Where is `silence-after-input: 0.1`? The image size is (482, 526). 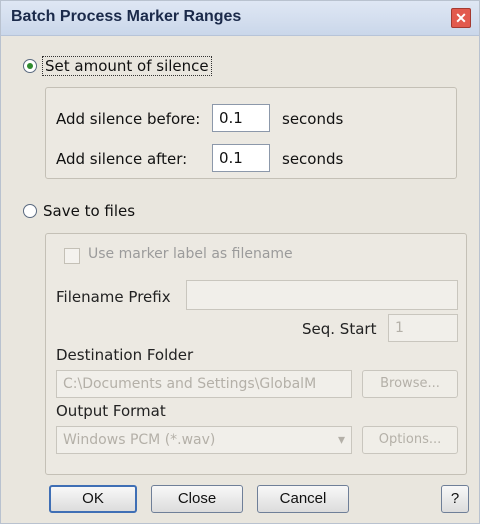 silence-after-input: 0.1 is located at coordinates (241, 158).